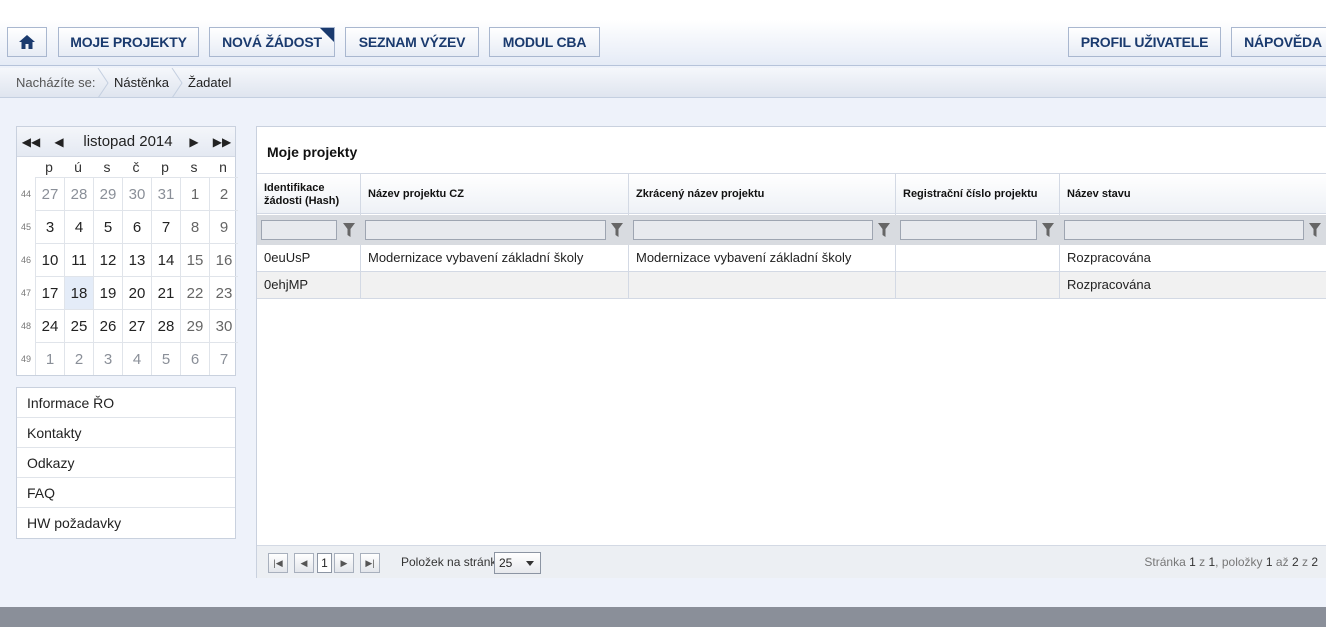 This screenshot has height=627, width=1326. Describe the element at coordinates (49, 325) in the screenshot. I see `calendar-day: 24` at that location.